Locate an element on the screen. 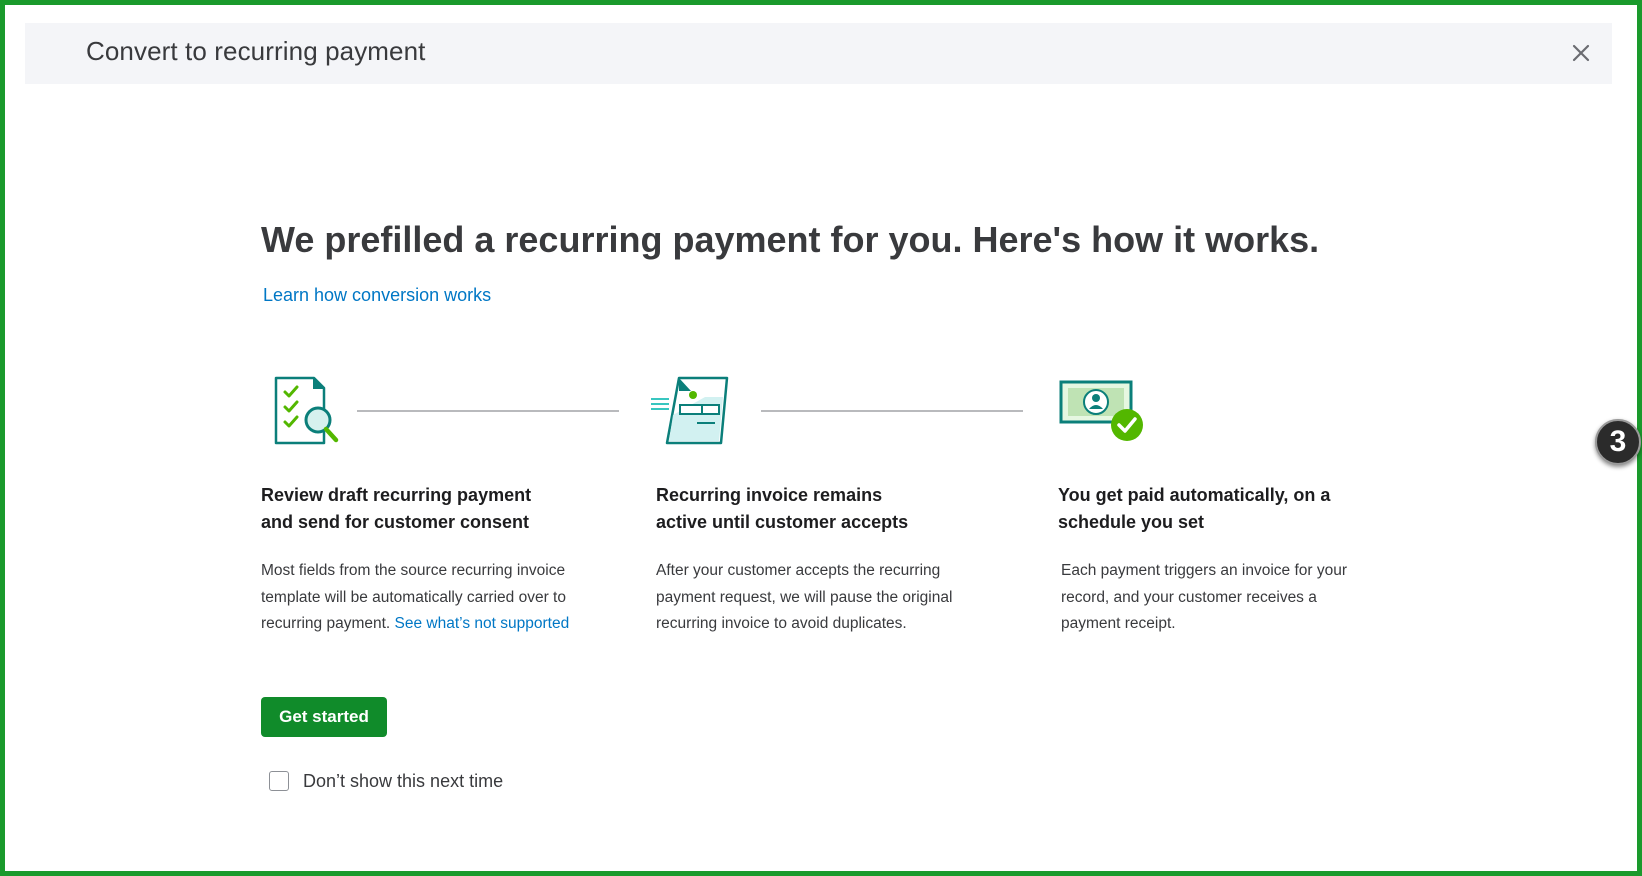 Image resolution: width=1642 pixels, height=876 pixels. dont-show-label: Don’t show this next time is located at coordinates (403, 780).